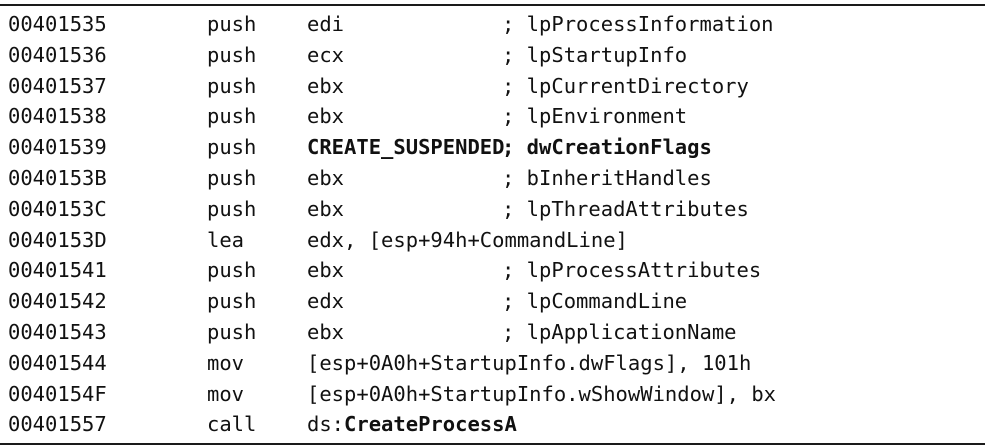 The image size is (985, 447). Describe the element at coordinates (406, 147) in the screenshot. I see `operand-creation-flag: CREATE_SUSPENDED` at that location.